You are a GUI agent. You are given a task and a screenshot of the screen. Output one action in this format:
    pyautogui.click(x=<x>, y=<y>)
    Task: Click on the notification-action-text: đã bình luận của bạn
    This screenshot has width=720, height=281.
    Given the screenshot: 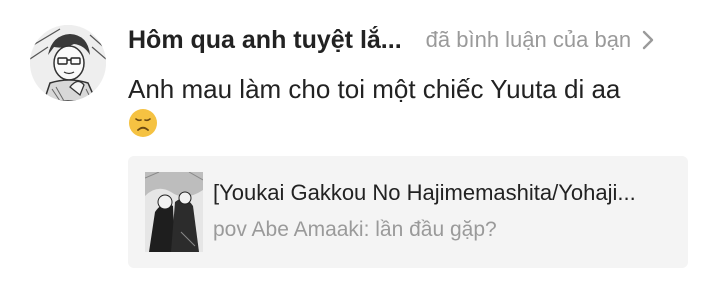 What is the action you would take?
    pyautogui.click(x=528, y=39)
    